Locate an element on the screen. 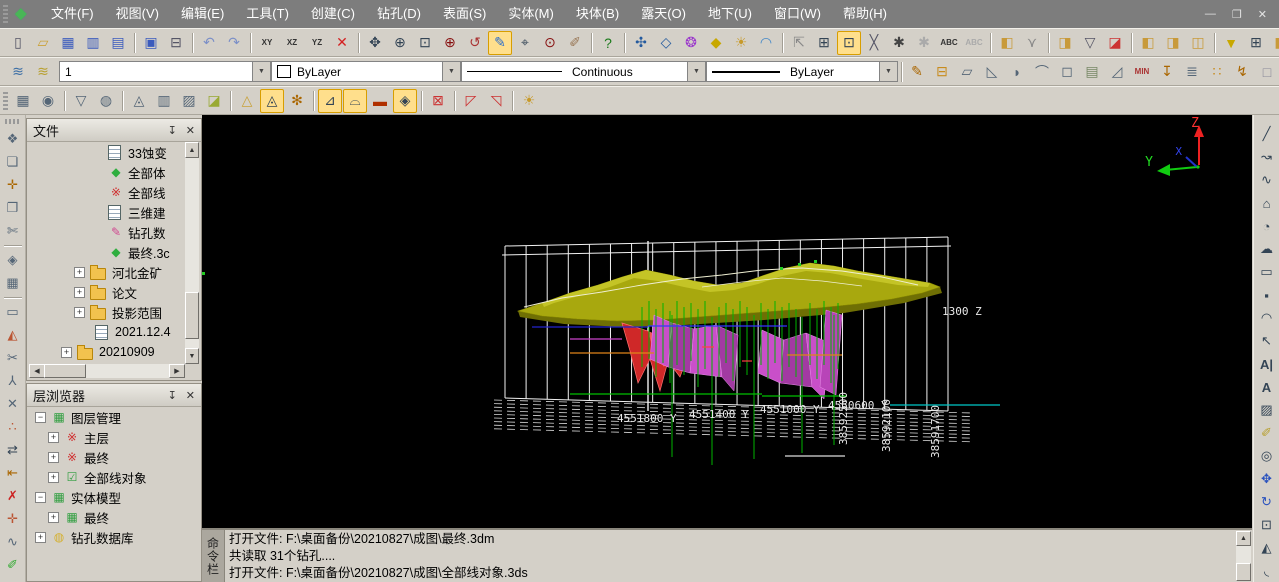 Image resolution: width=1279 pixels, height=582 pixels. view-xy-icon: XY is located at coordinates (267, 43).